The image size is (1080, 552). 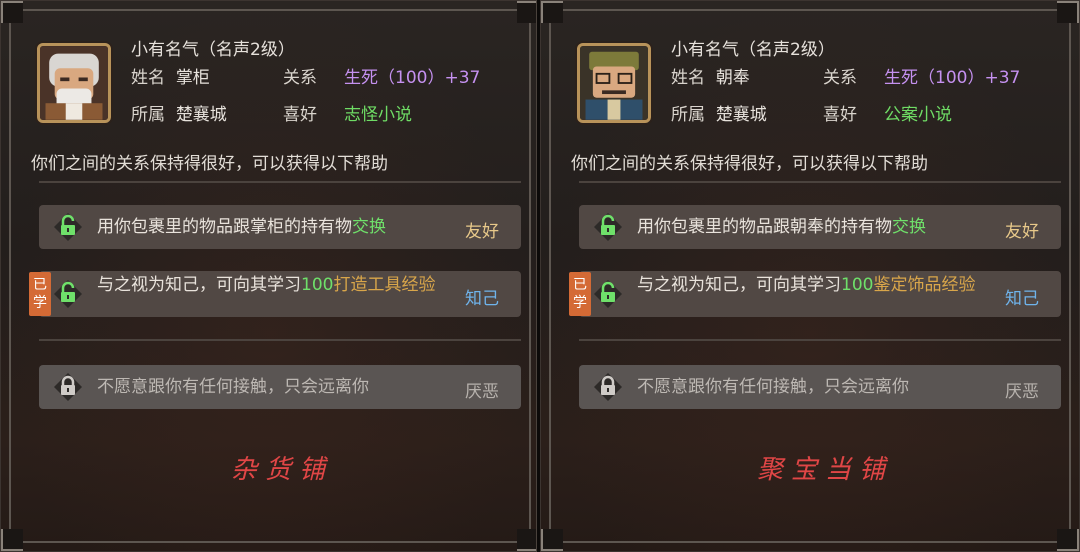 I want to click on npc-avatar-pawnbroker, so click(x=614, y=83).